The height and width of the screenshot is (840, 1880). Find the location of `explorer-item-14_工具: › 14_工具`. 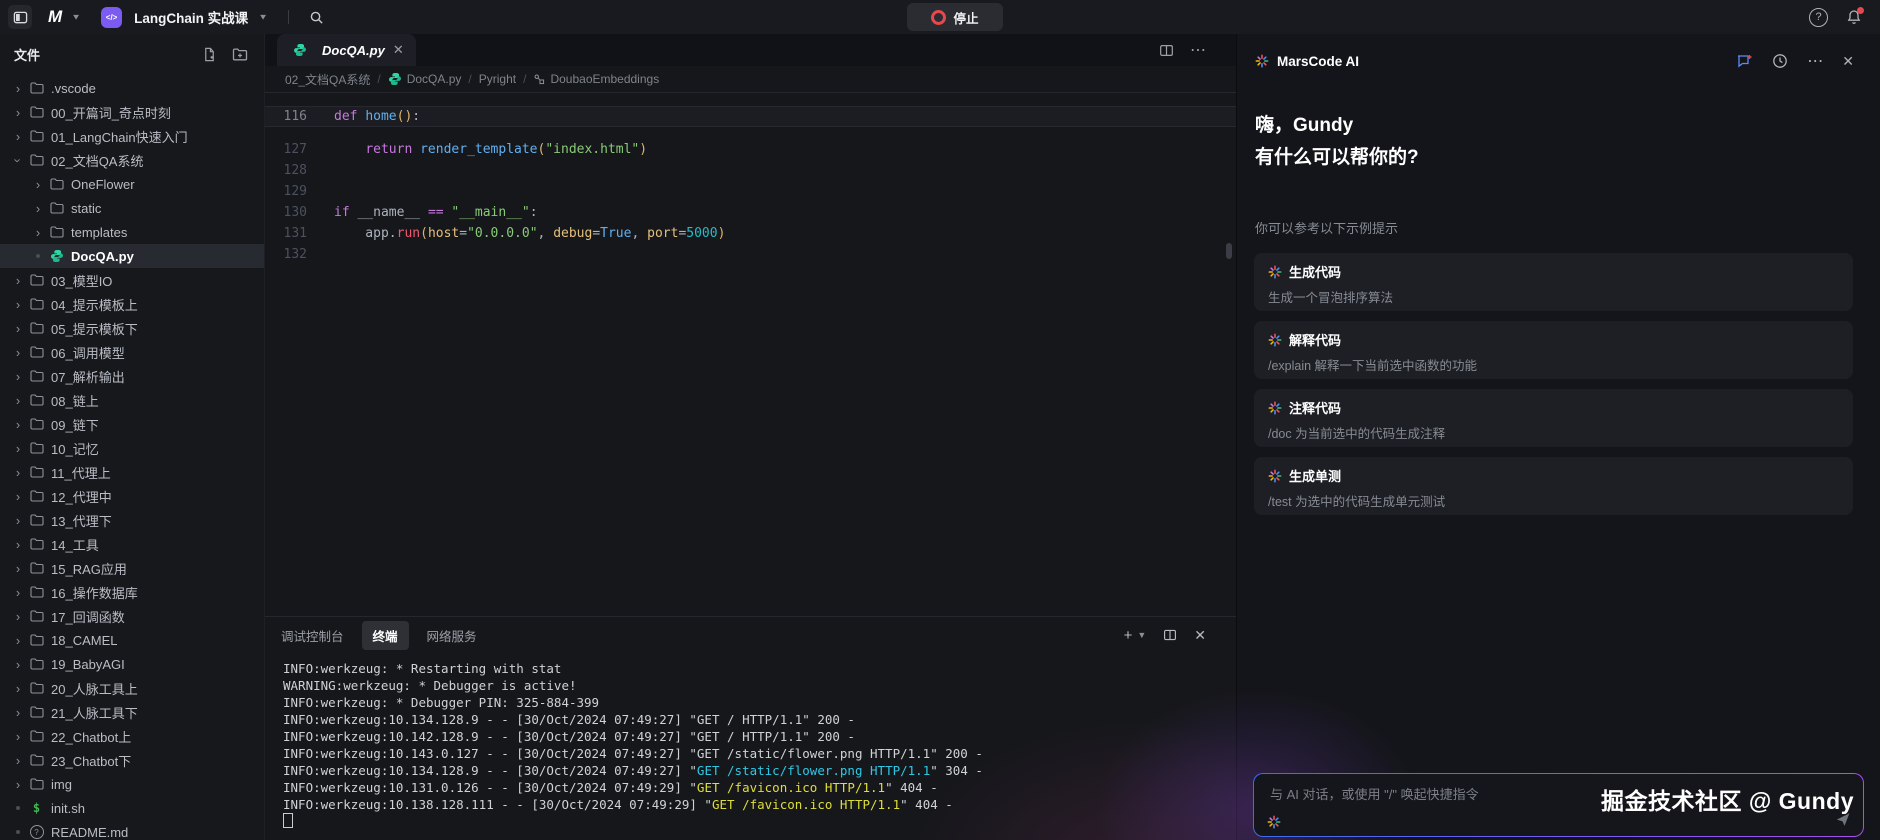

explorer-item-14_工具: › 14_工具 is located at coordinates (132, 544).